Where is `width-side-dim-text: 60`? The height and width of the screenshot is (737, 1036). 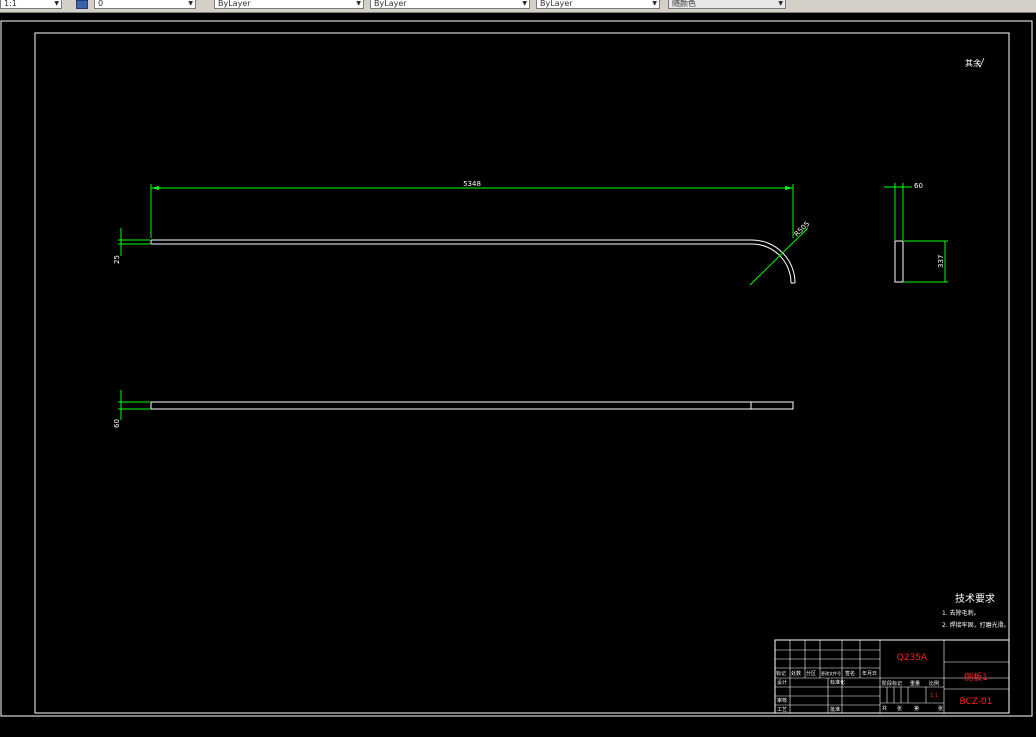
width-side-dim-text: 60 is located at coordinates (918, 186).